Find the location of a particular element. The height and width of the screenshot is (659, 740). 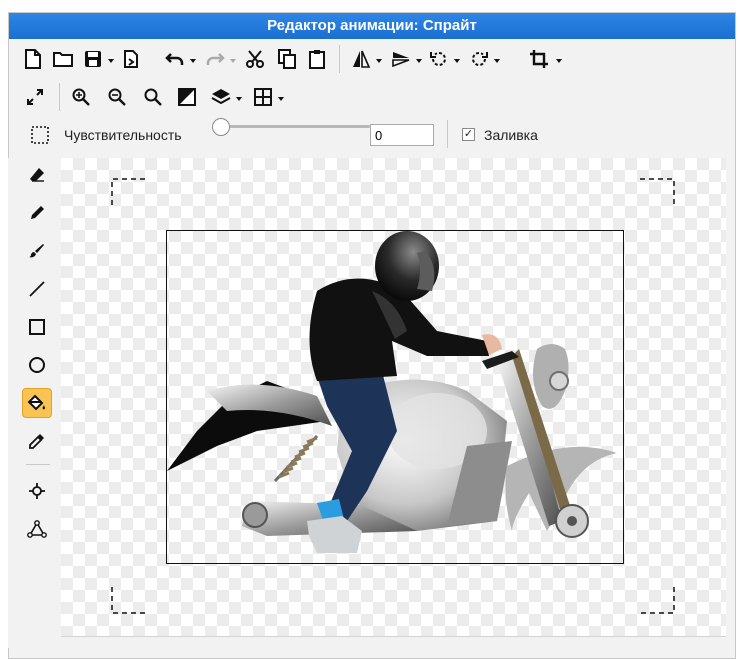

open-folder-icon is located at coordinates (63, 59).